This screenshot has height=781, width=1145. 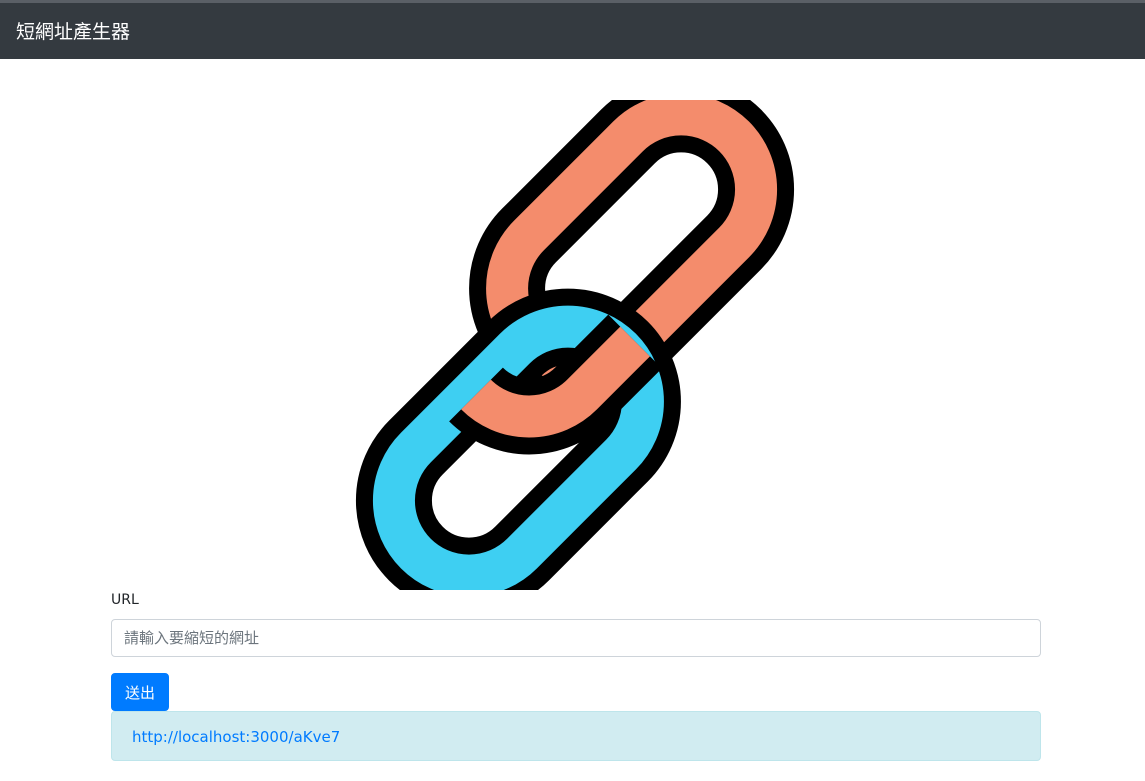 What do you see at coordinates (576, 638) in the screenshot?
I see `url-input` at bounding box center [576, 638].